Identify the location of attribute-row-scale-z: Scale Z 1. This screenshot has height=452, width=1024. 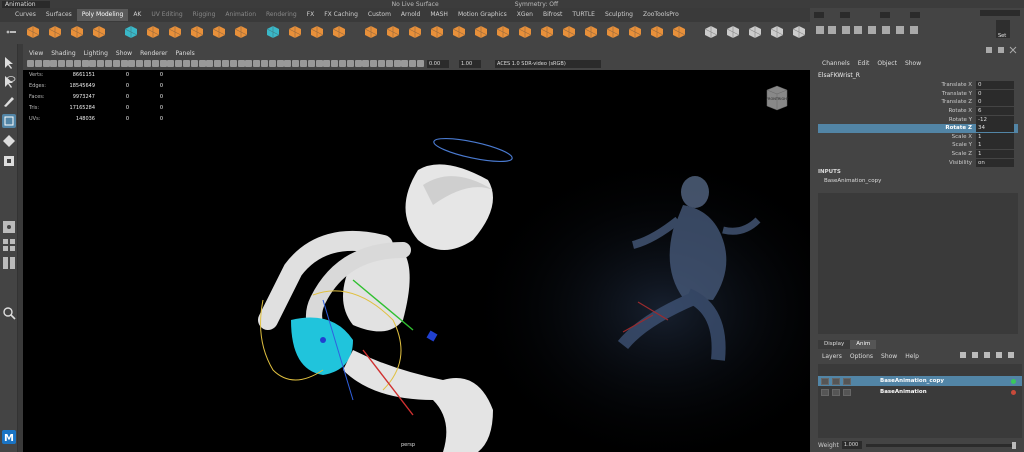
(918, 154).